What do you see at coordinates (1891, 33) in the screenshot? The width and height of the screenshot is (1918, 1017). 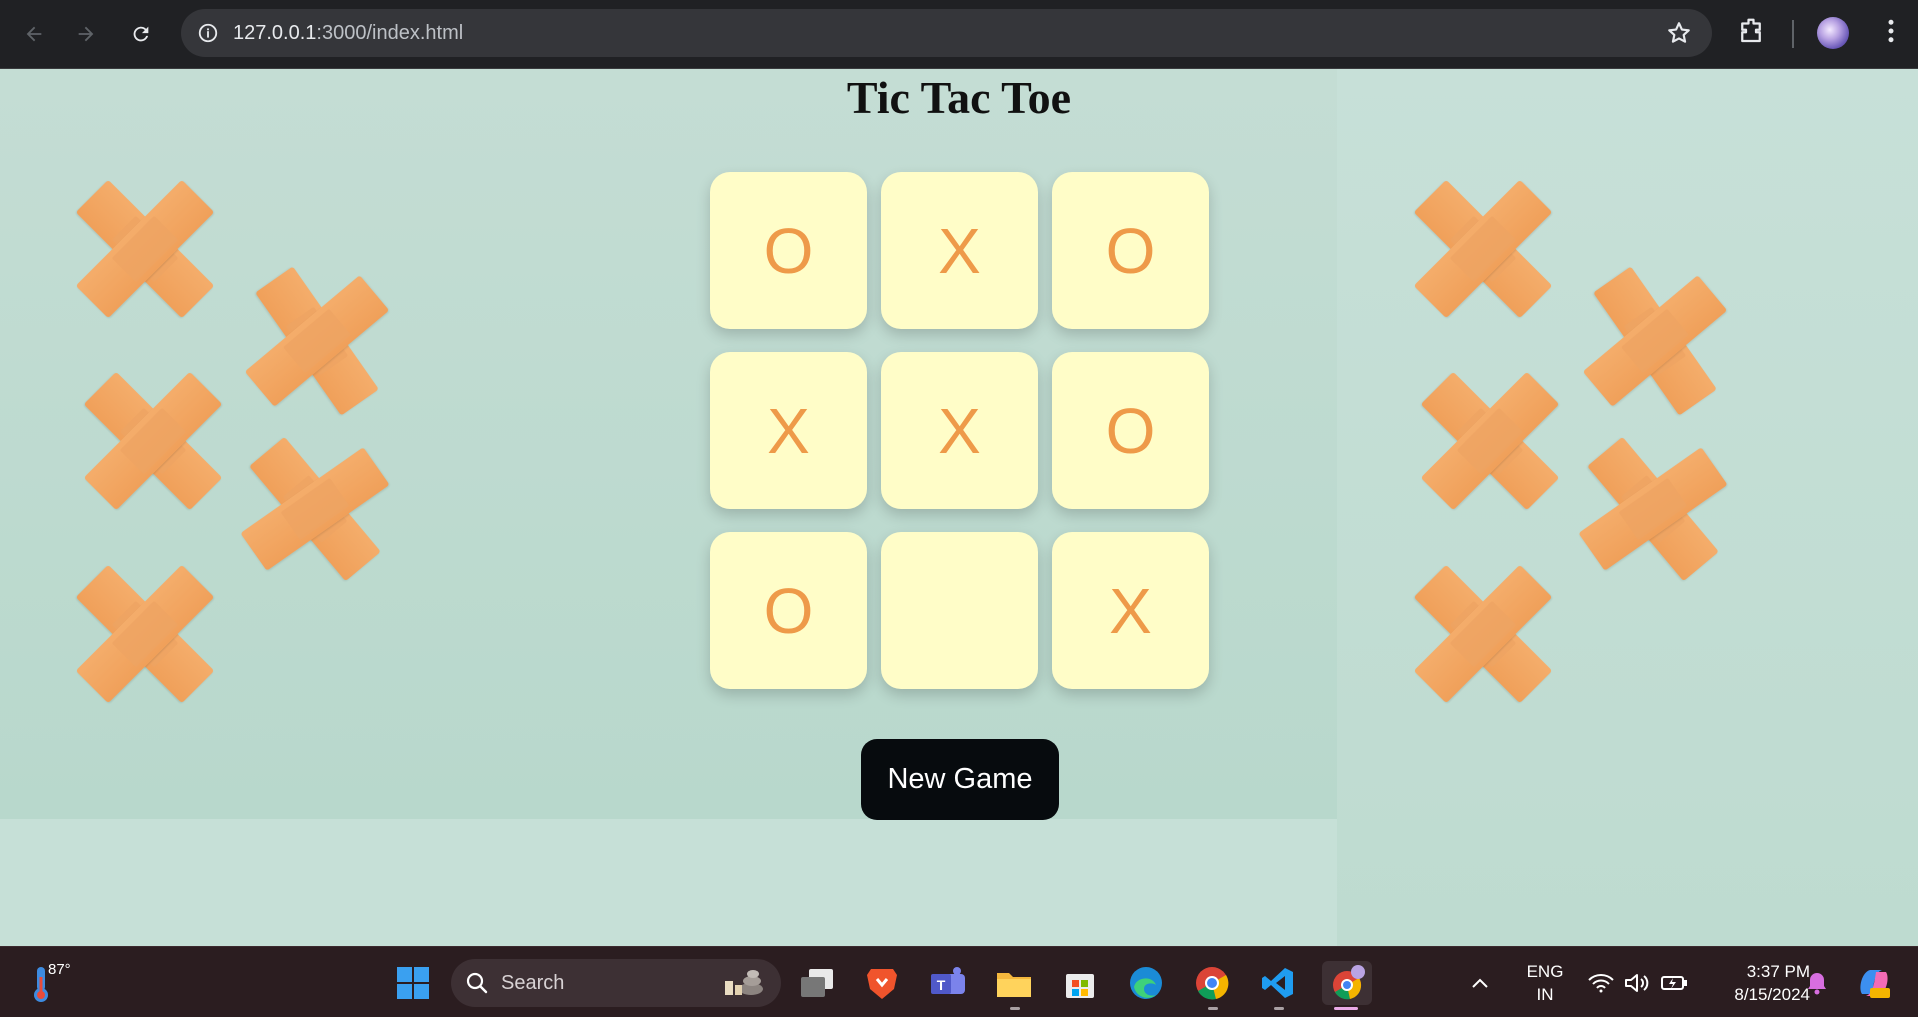 I see `kebab-menu-icon` at bounding box center [1891, 33].